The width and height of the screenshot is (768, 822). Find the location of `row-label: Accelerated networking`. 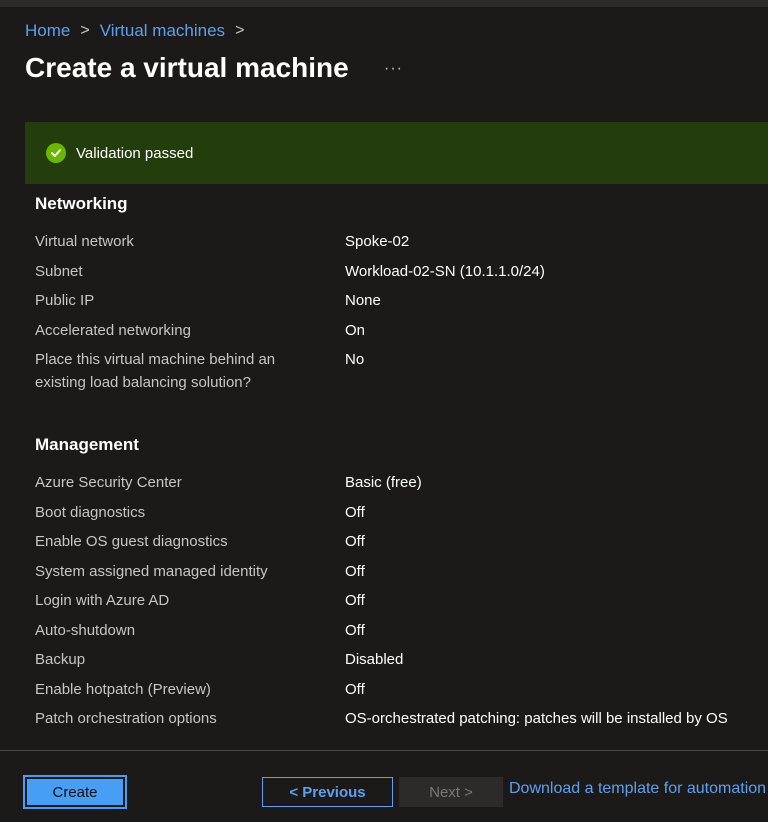

row-label: Accelerated networking is located at coordinates (113, 330).